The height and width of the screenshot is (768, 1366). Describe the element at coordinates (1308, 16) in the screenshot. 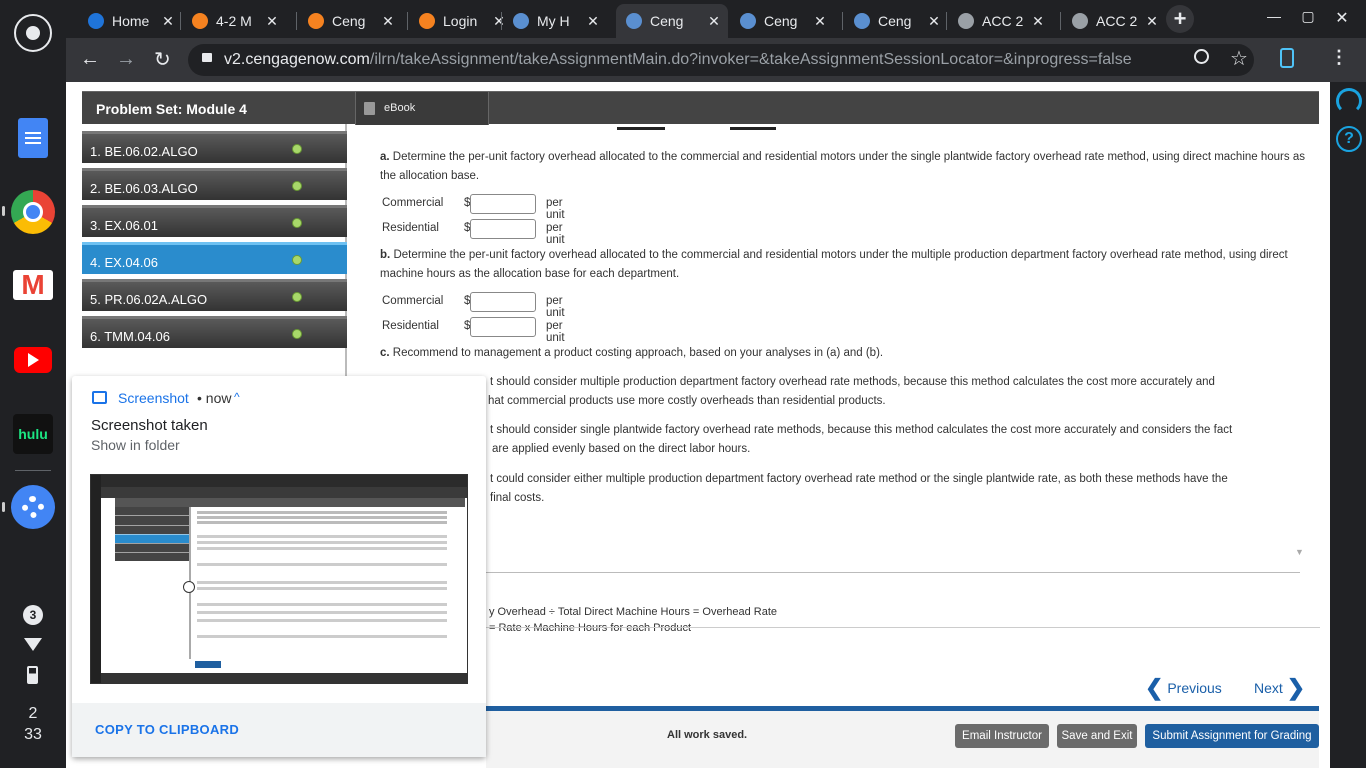

I see `window-maximize-button: ▢` at that location.